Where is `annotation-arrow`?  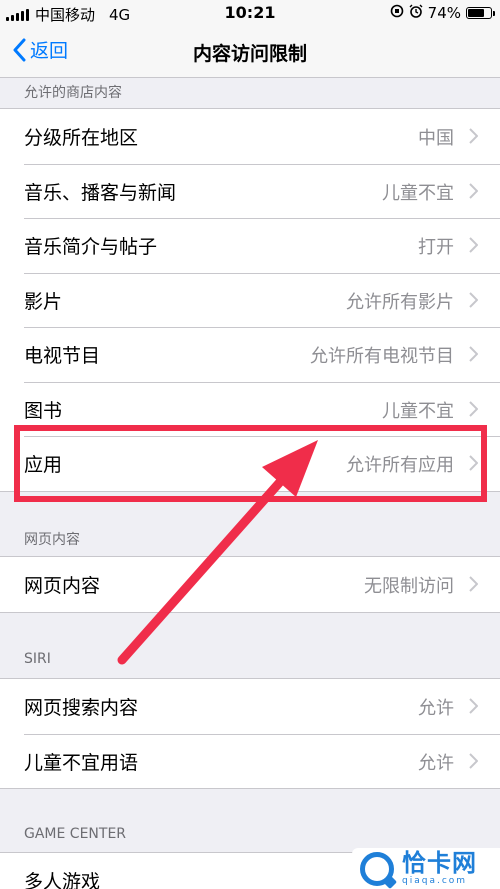
annotation-arrow is located at coordinates (217, 552).